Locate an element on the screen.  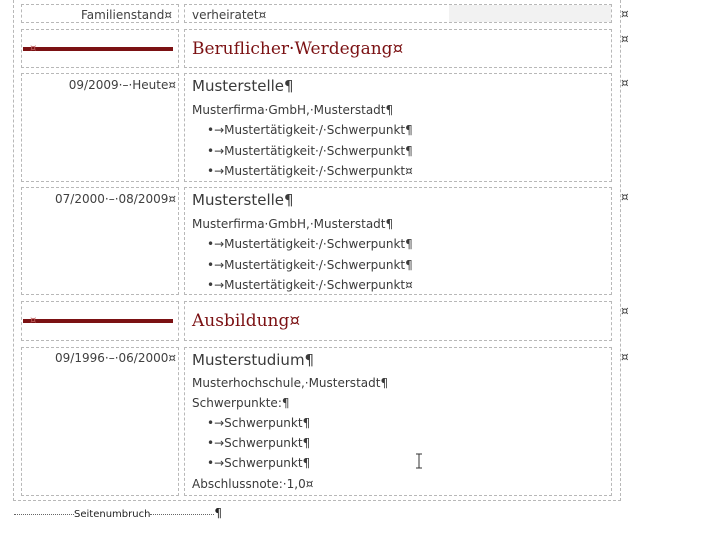
section-title-education: Ausbildung¤ is located at coordinates (246, 321).